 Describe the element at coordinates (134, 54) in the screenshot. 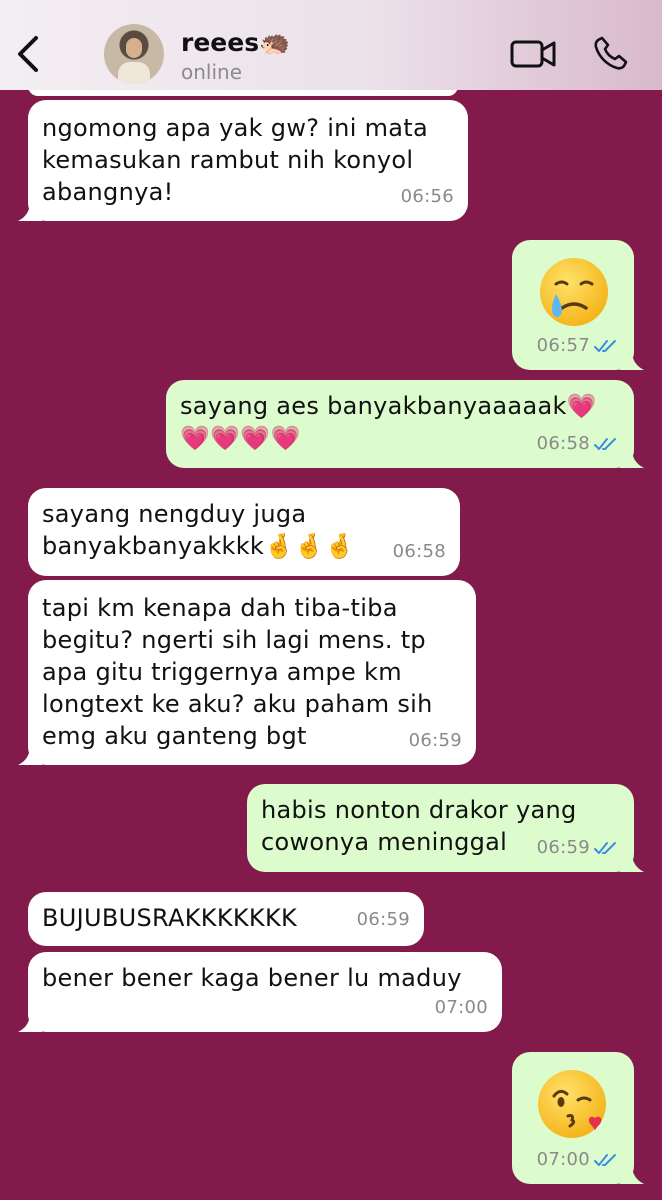

I see `avatar` at that location.